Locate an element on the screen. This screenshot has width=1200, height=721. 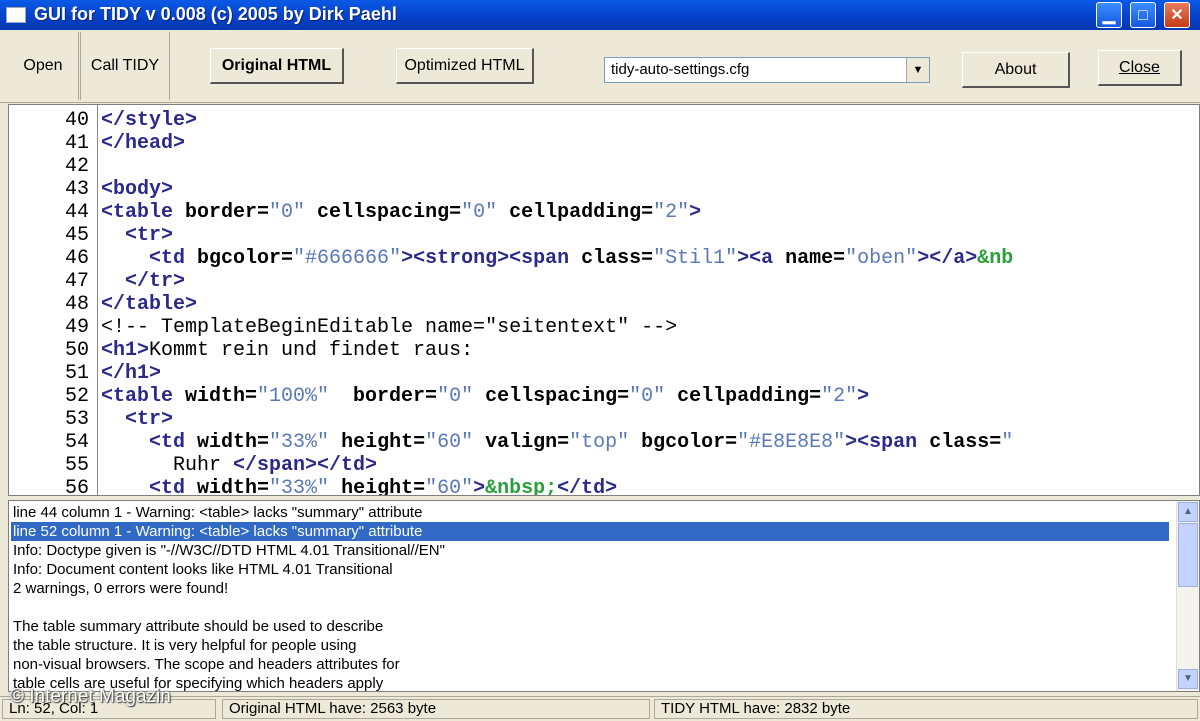
line-number: 43 is located at coordinates (76, 189).